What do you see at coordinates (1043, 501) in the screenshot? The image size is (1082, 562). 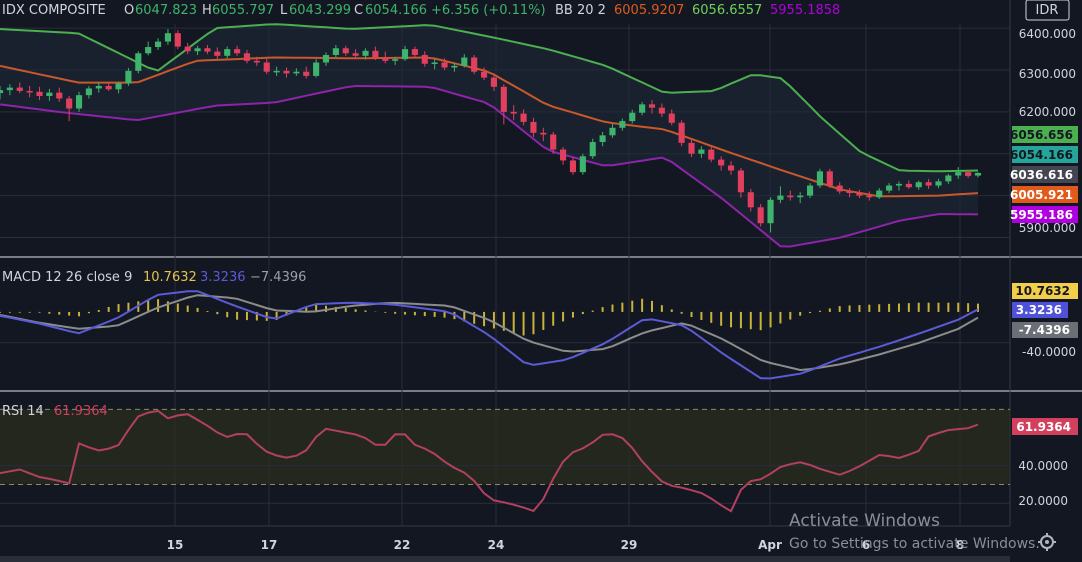 I see `rsi-axis-tick: 20.0000` at bounding box center [1043, 501].